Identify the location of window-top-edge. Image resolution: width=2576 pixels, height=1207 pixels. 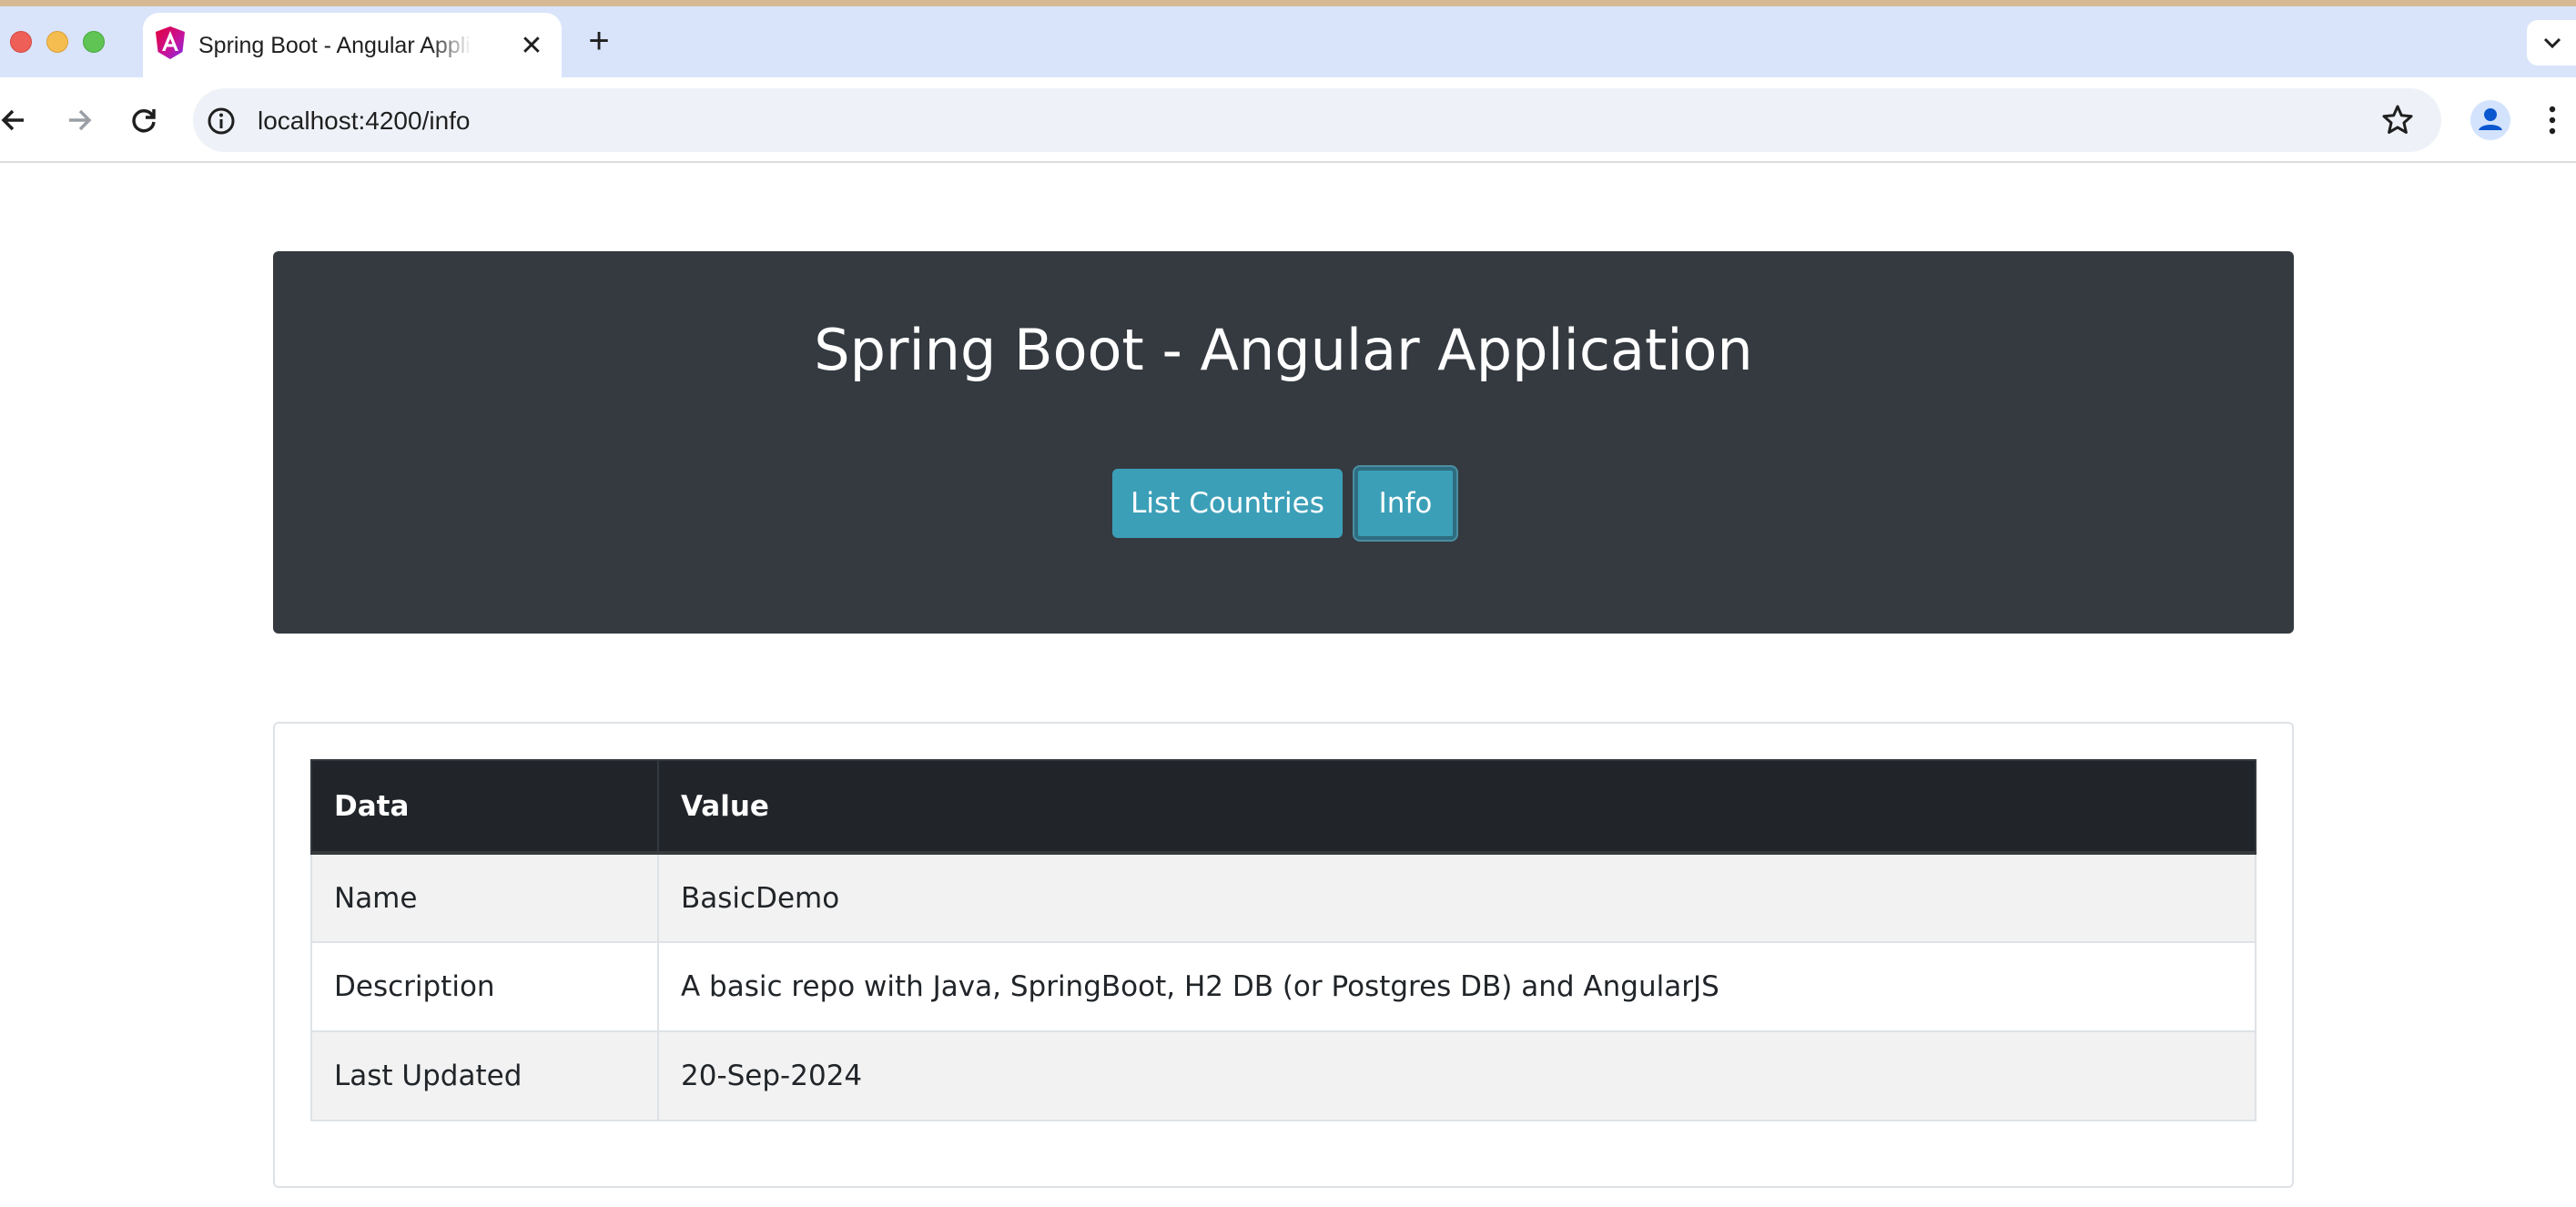
(1288, 3).